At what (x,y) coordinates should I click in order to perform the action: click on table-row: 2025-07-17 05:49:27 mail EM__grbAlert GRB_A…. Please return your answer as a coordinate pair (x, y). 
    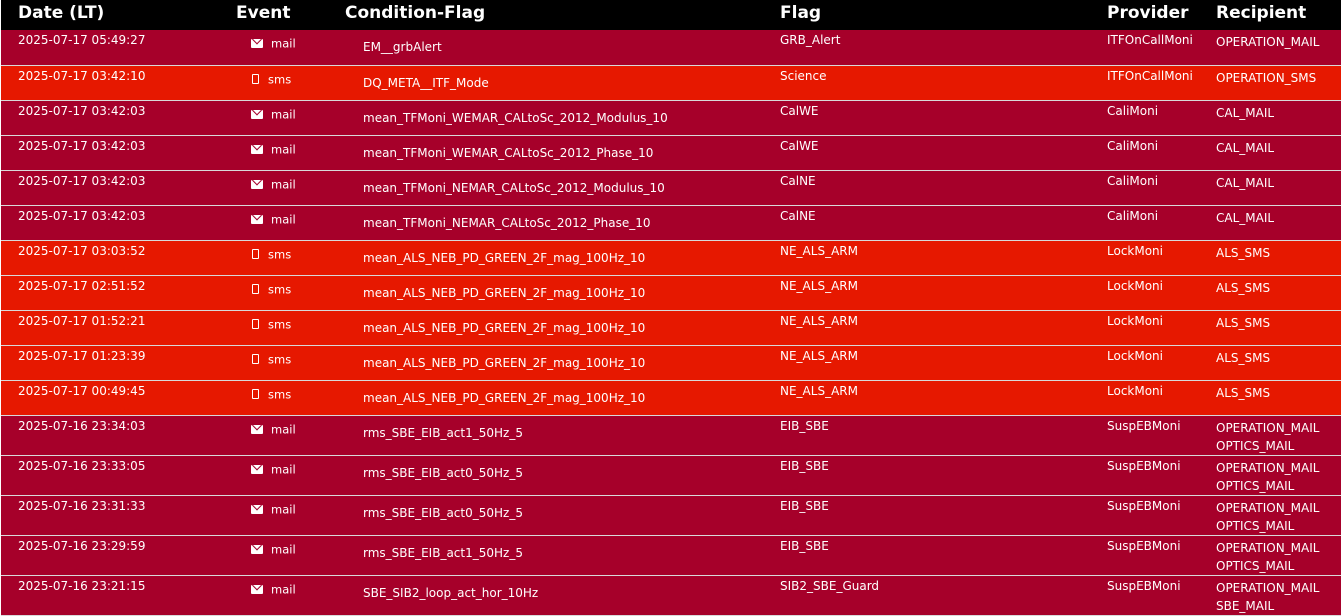
    Looking at the image, I should click on (671, 47).